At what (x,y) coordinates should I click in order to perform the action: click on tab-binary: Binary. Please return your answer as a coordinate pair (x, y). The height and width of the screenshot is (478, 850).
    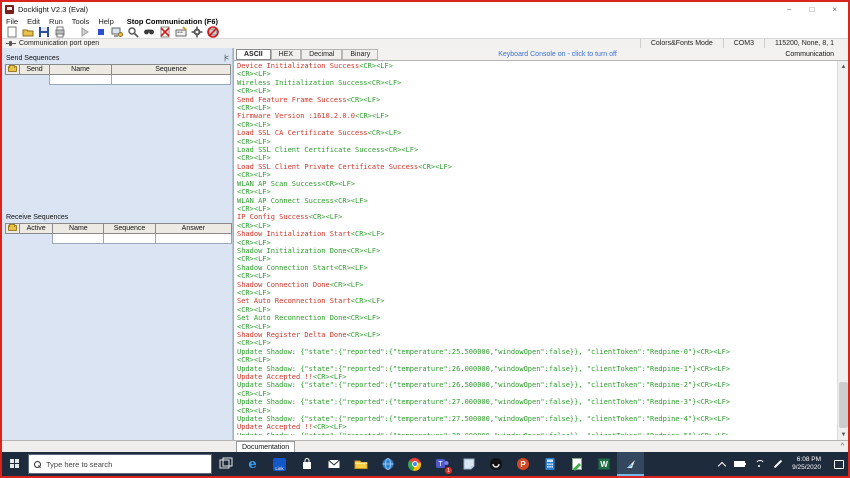
    Looking at the image, I should click on (360, 54).